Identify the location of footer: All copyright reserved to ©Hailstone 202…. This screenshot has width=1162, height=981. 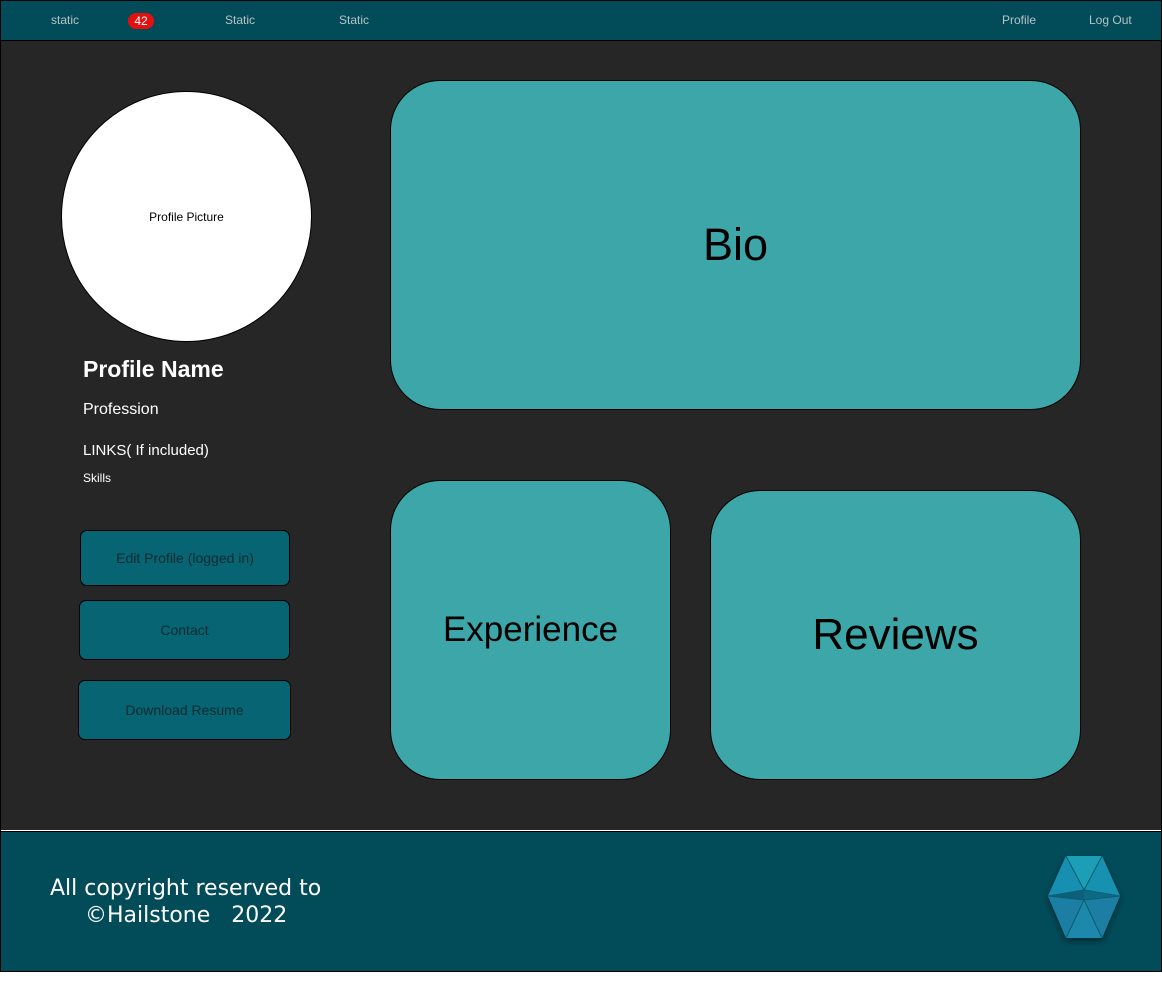
(581, 901).